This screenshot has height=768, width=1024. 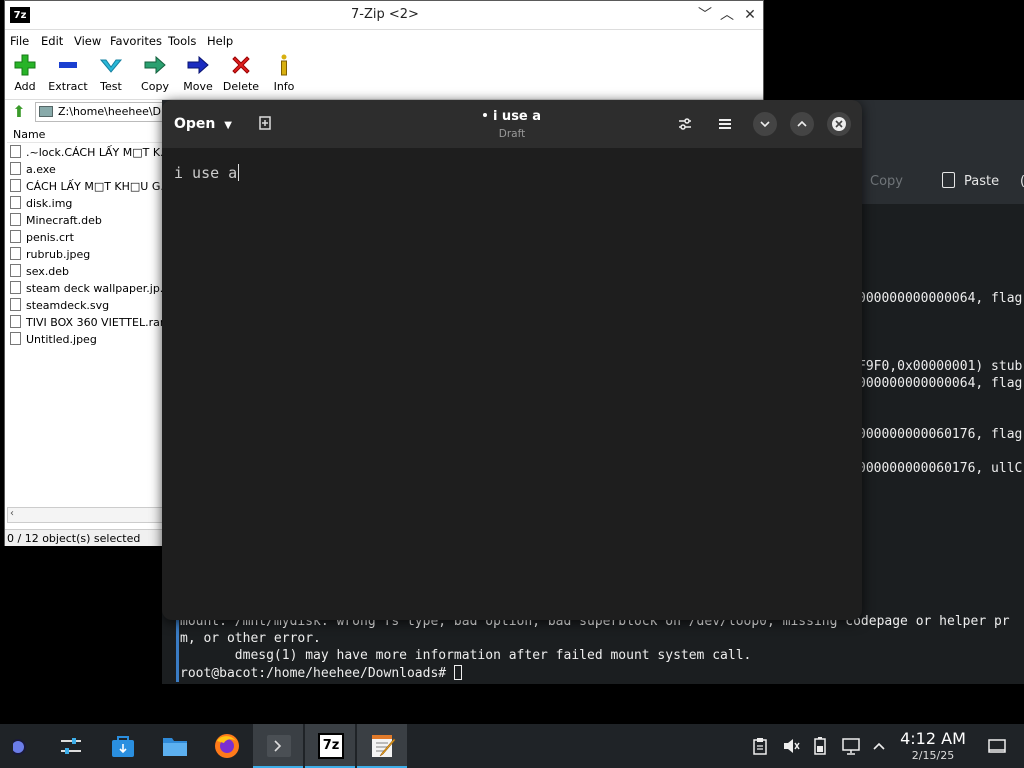 What do you see at coordinates (182, 41) in the screenshot?
I see `menu-tools: Tools` at bounding box center [182, 41].